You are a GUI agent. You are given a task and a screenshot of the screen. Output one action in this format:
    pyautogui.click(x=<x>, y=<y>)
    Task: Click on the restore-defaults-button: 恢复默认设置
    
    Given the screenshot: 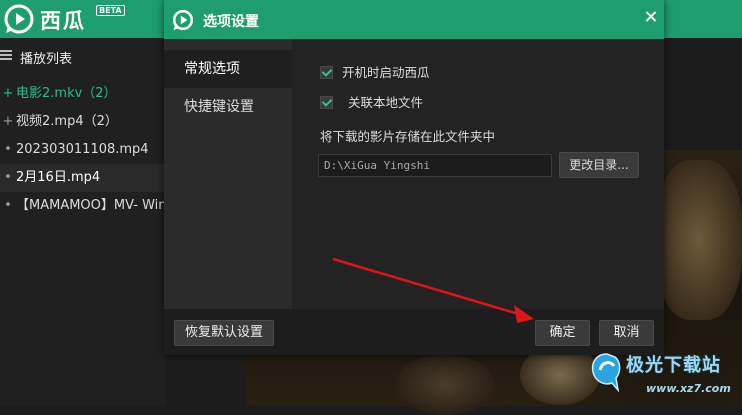 What is the action you would take?
    pyautogui.click(x=224, y=333)
    